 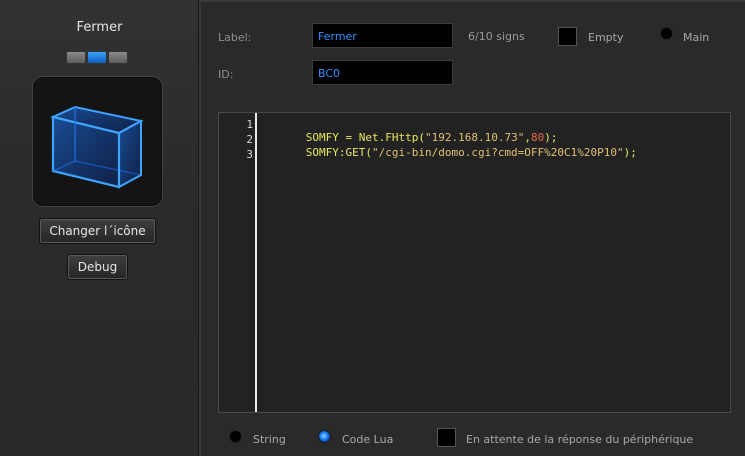 What do you see at coordinates (567, 36) in the screenshot?
I see `empty-checkbox` at bounding box center [567, 36].